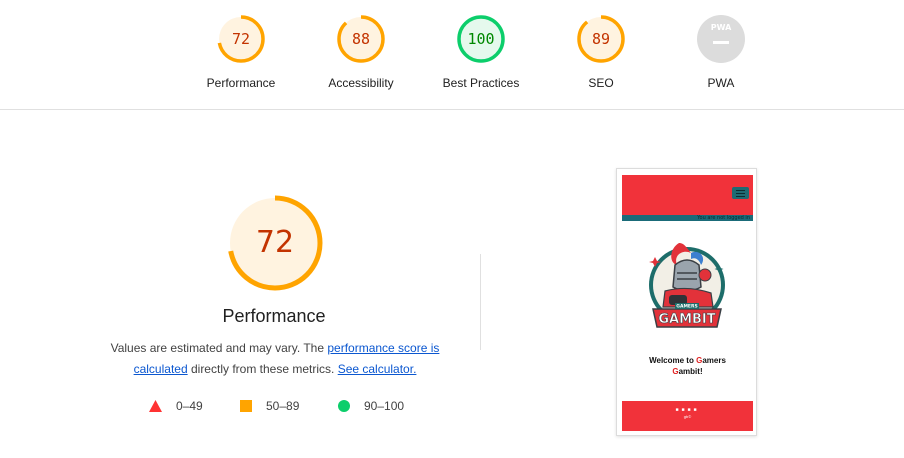 This screenshot has height=458, width=904. Describe the element at coordinates (601, 83) in the screenshot. I see `gauge-label: SEO` at that location.